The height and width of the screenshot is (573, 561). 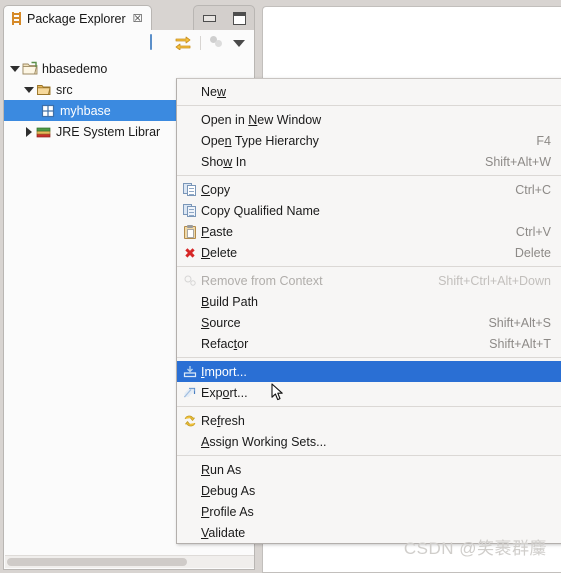 What do you see at coordinates (227, 511) in the screenshot?
I see `menu-item-label: Profile As` at bounding box center [227, 511].